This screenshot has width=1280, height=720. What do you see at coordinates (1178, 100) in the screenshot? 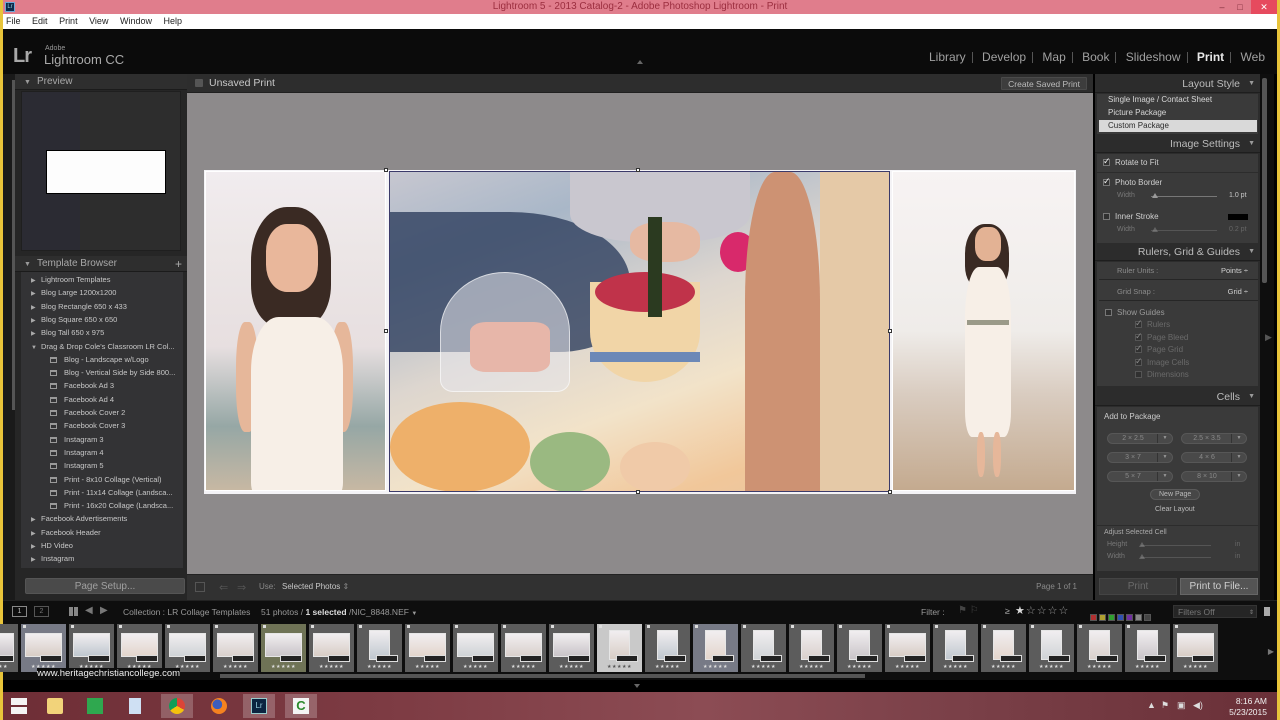
I see `layout-single-image: Single Image / Contact Sheet` at bounding box center [1178, 100].